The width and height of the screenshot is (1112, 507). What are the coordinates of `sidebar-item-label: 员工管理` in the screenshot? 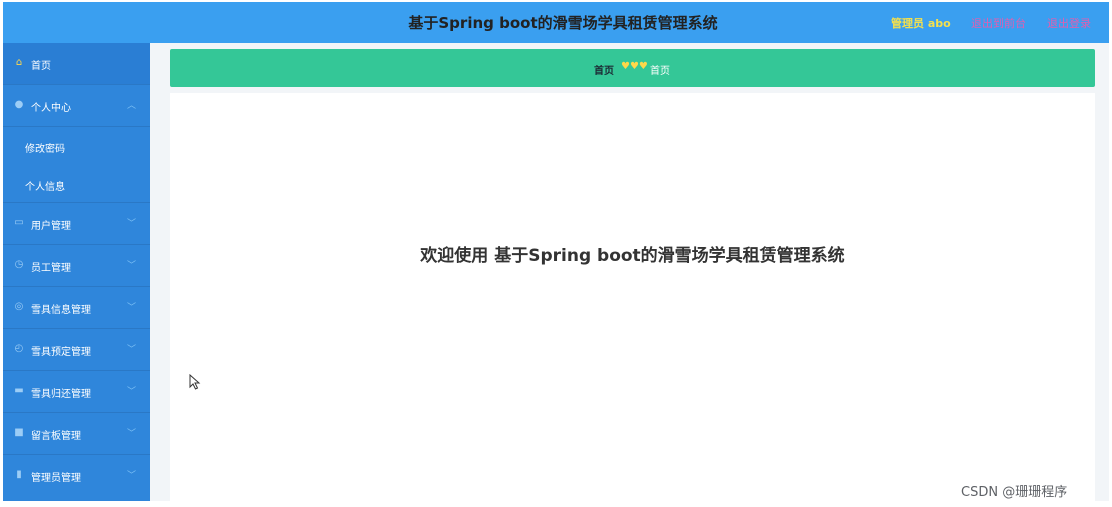 It's located at (51, 268).